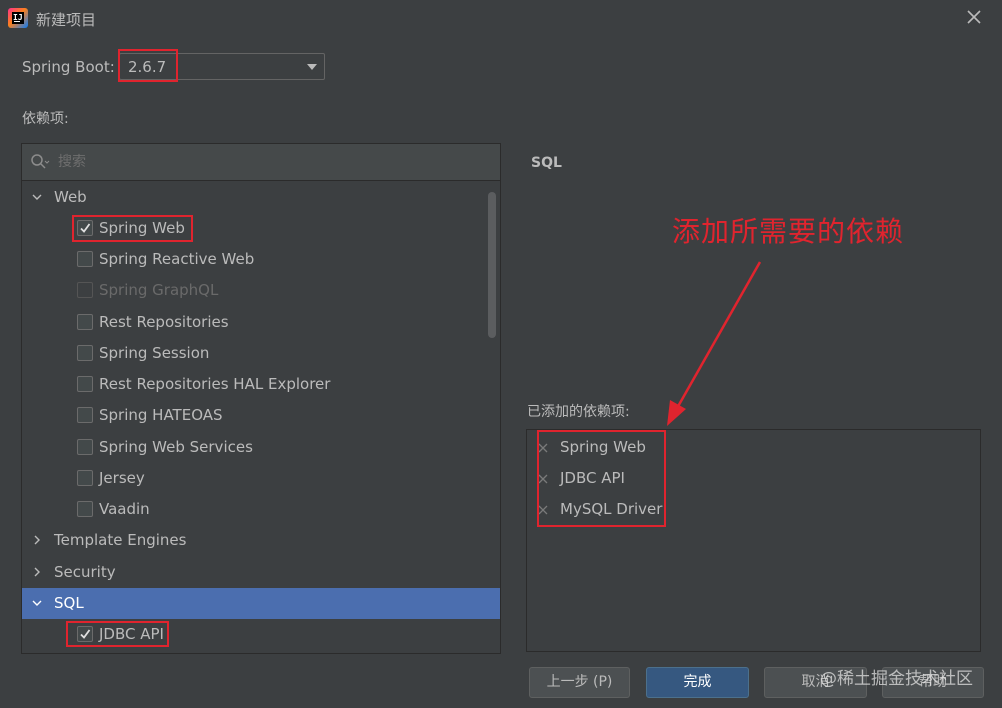 The width and height of the screenshot is (1002, 708). What do you see at coordinates (122, 478) in the screenshot?
I see `dependency-label: Jersey` at bounding box center [122, 478].